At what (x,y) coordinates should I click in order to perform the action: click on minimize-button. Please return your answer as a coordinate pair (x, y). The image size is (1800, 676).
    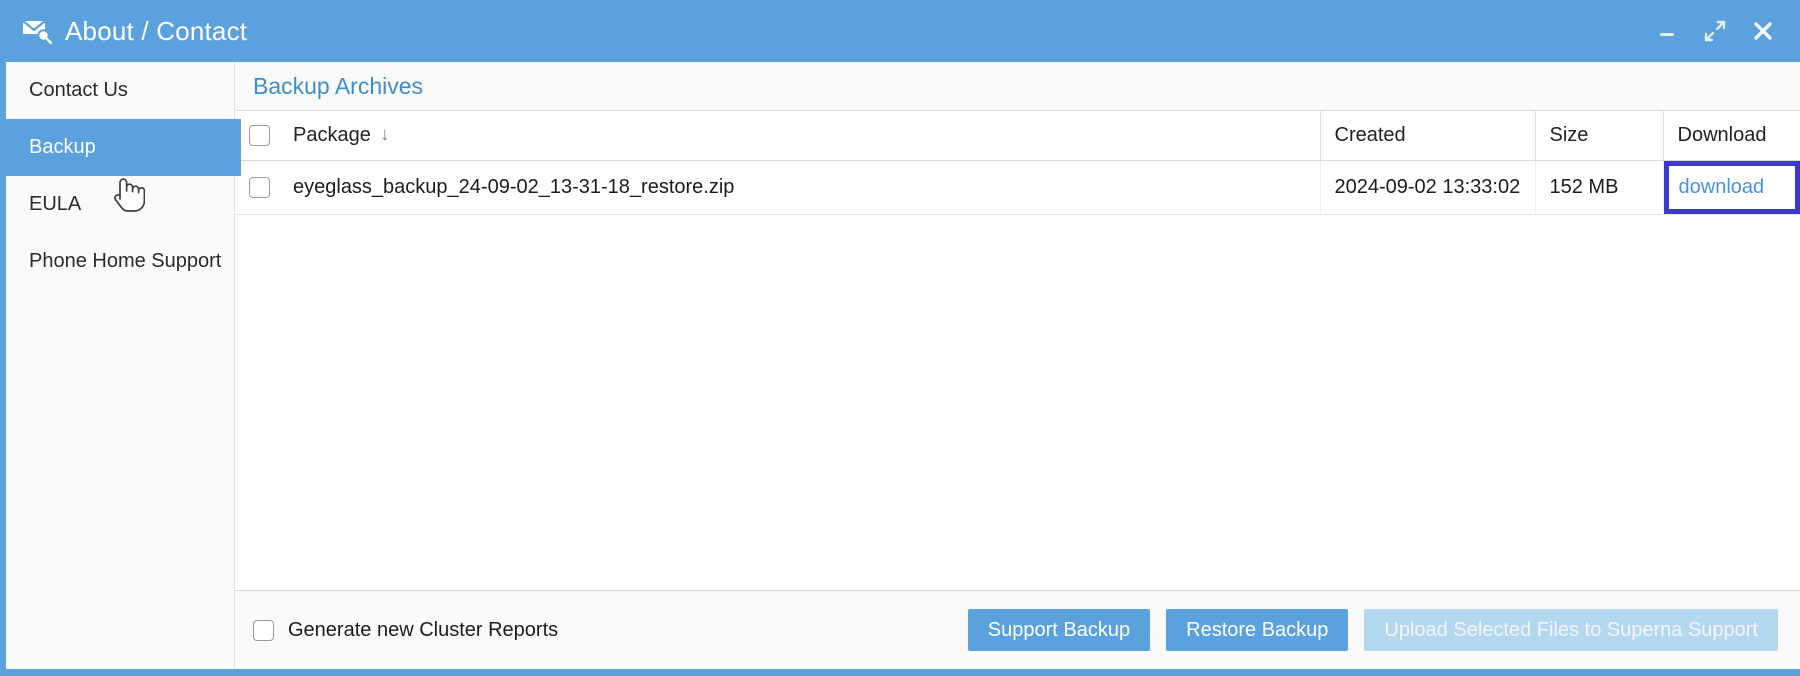
    Looking at the image, I should click on (1667, 31).